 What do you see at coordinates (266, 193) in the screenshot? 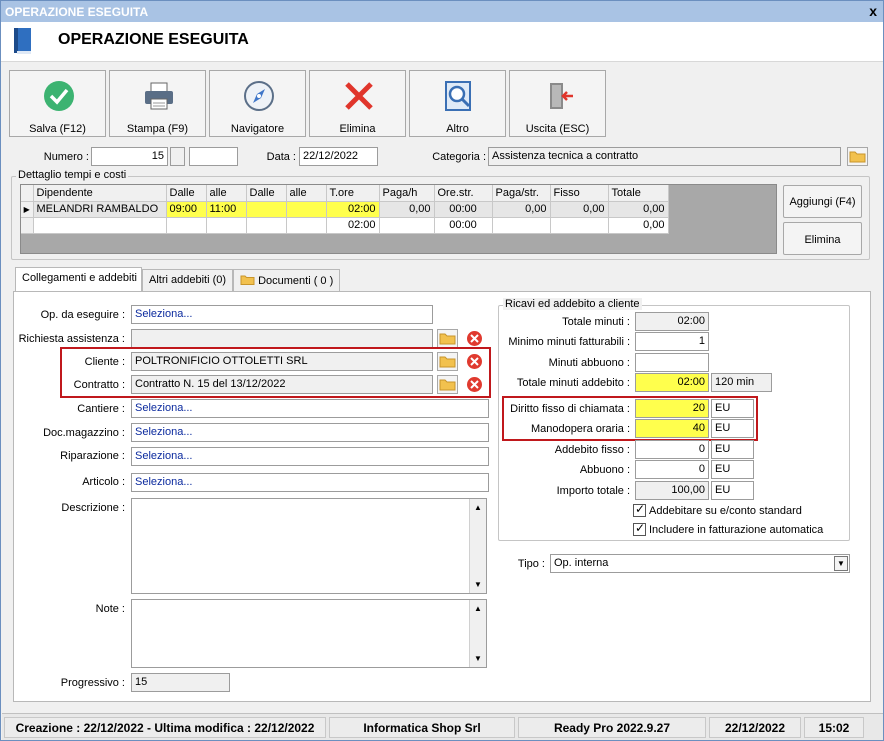
I see `col-dalle-2: Dalle` at bounding box center [266, 193].